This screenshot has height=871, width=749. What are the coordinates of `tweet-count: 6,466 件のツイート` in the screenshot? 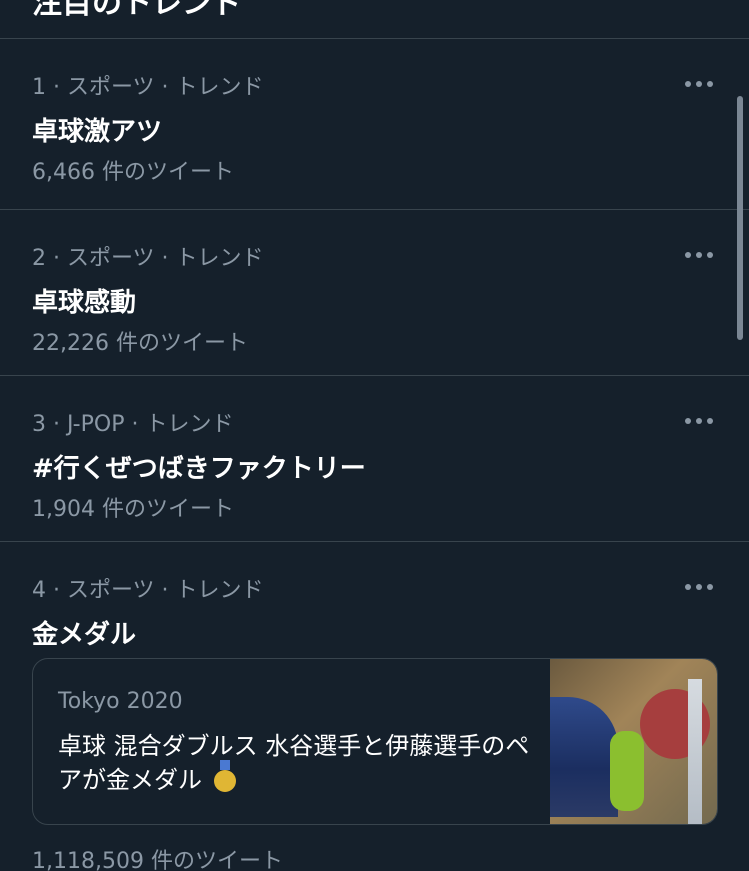 It's located at (133, 172).